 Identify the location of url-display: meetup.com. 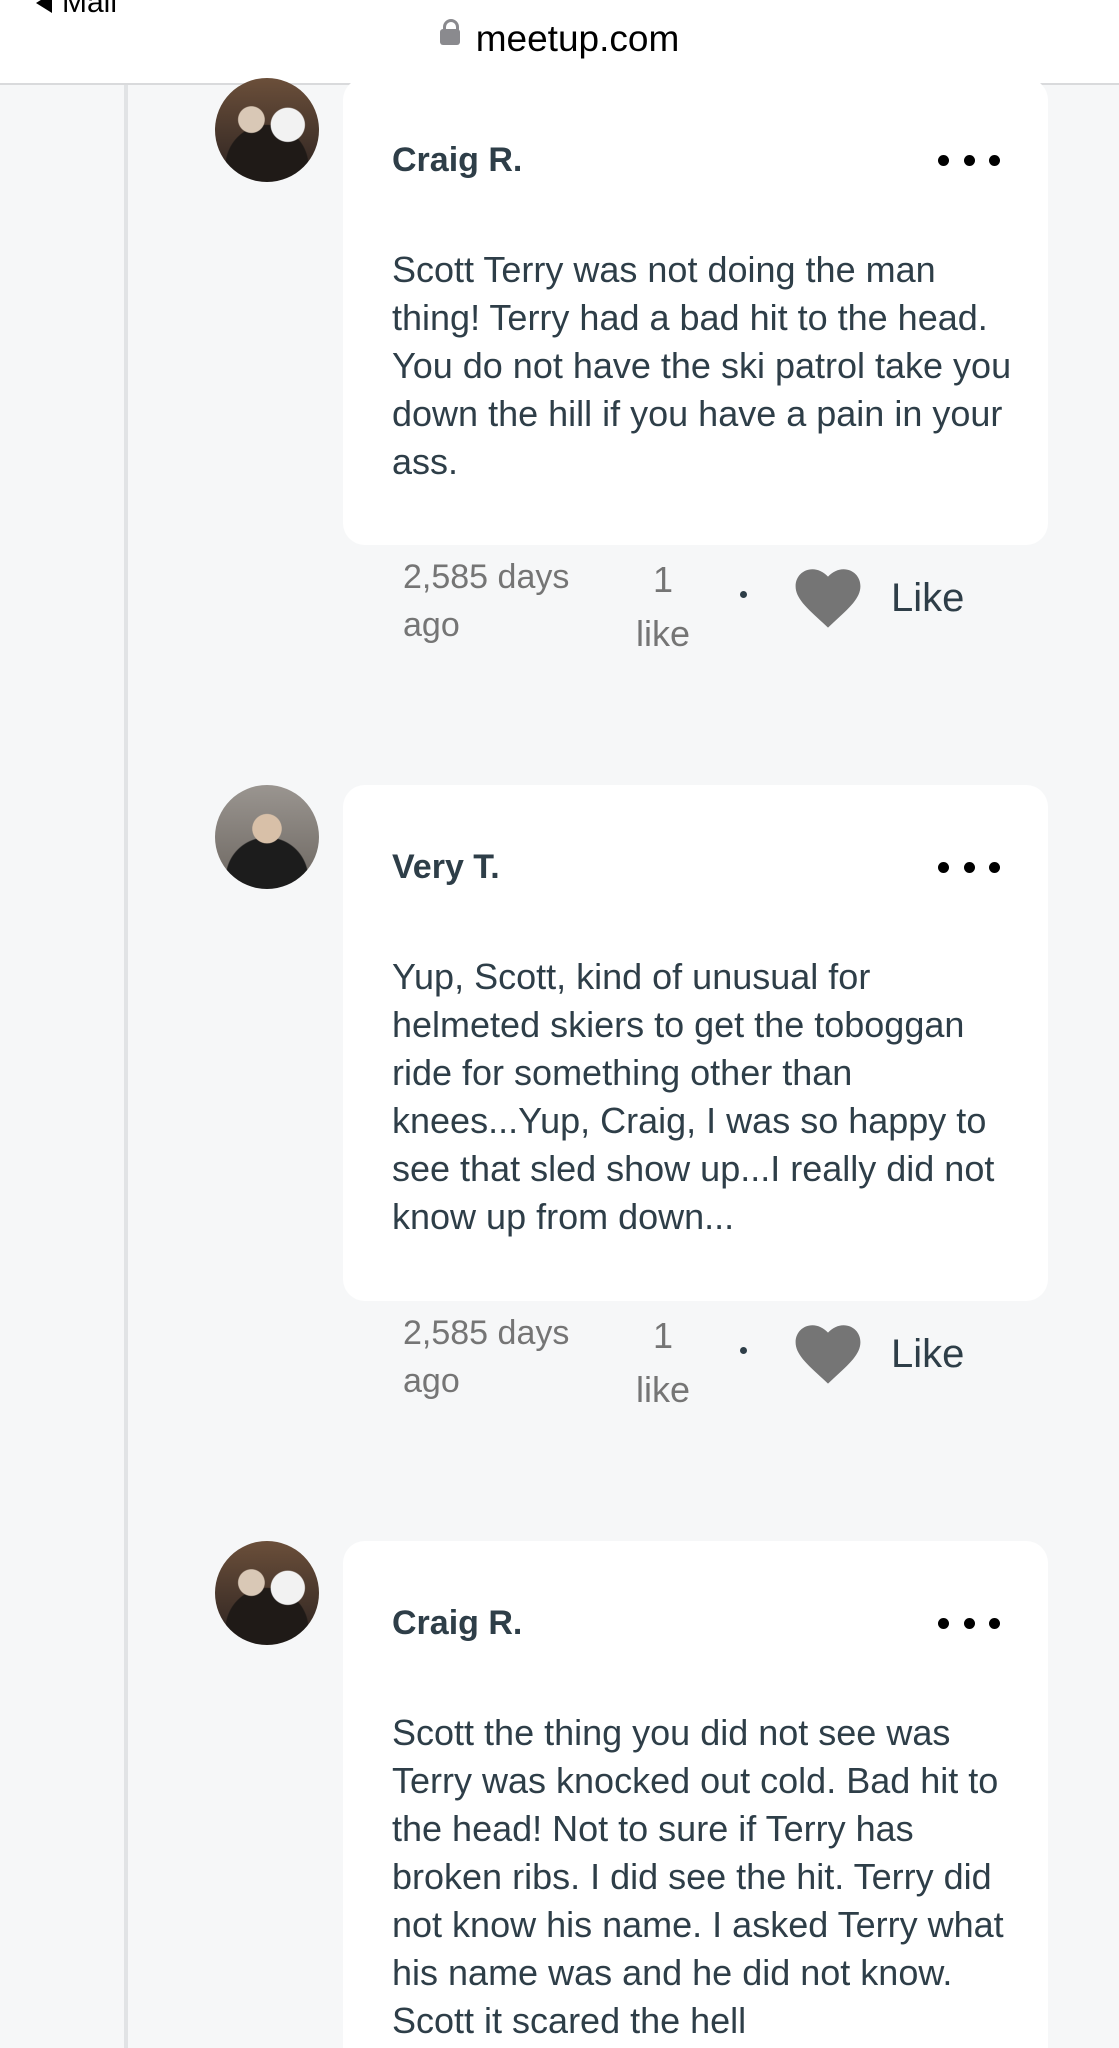
(559, 39).